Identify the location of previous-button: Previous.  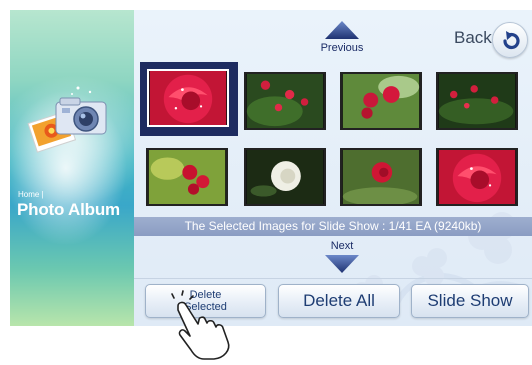
(342, 37).